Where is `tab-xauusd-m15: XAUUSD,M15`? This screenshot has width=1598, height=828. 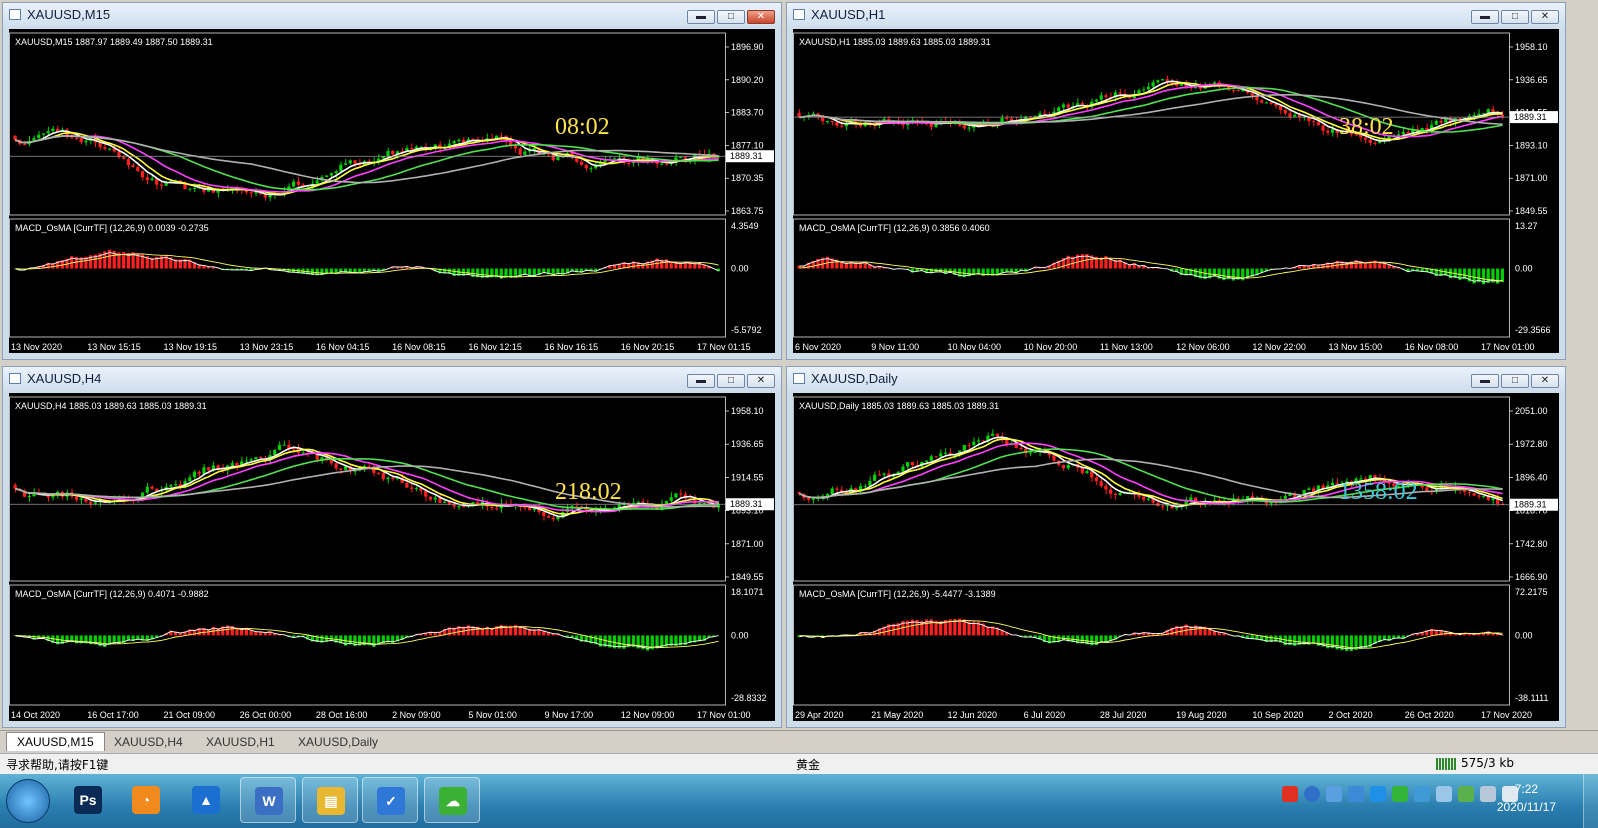 tab-xauusd-m15: XAUUSD,M15 is located at coordinates (55, 741).